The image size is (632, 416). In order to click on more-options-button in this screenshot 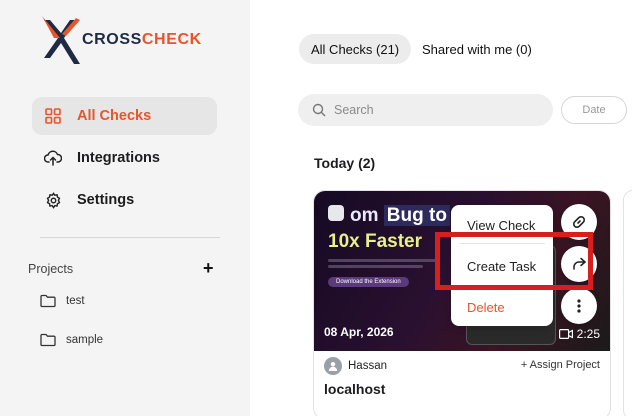, I will do `click(579, 306)`.